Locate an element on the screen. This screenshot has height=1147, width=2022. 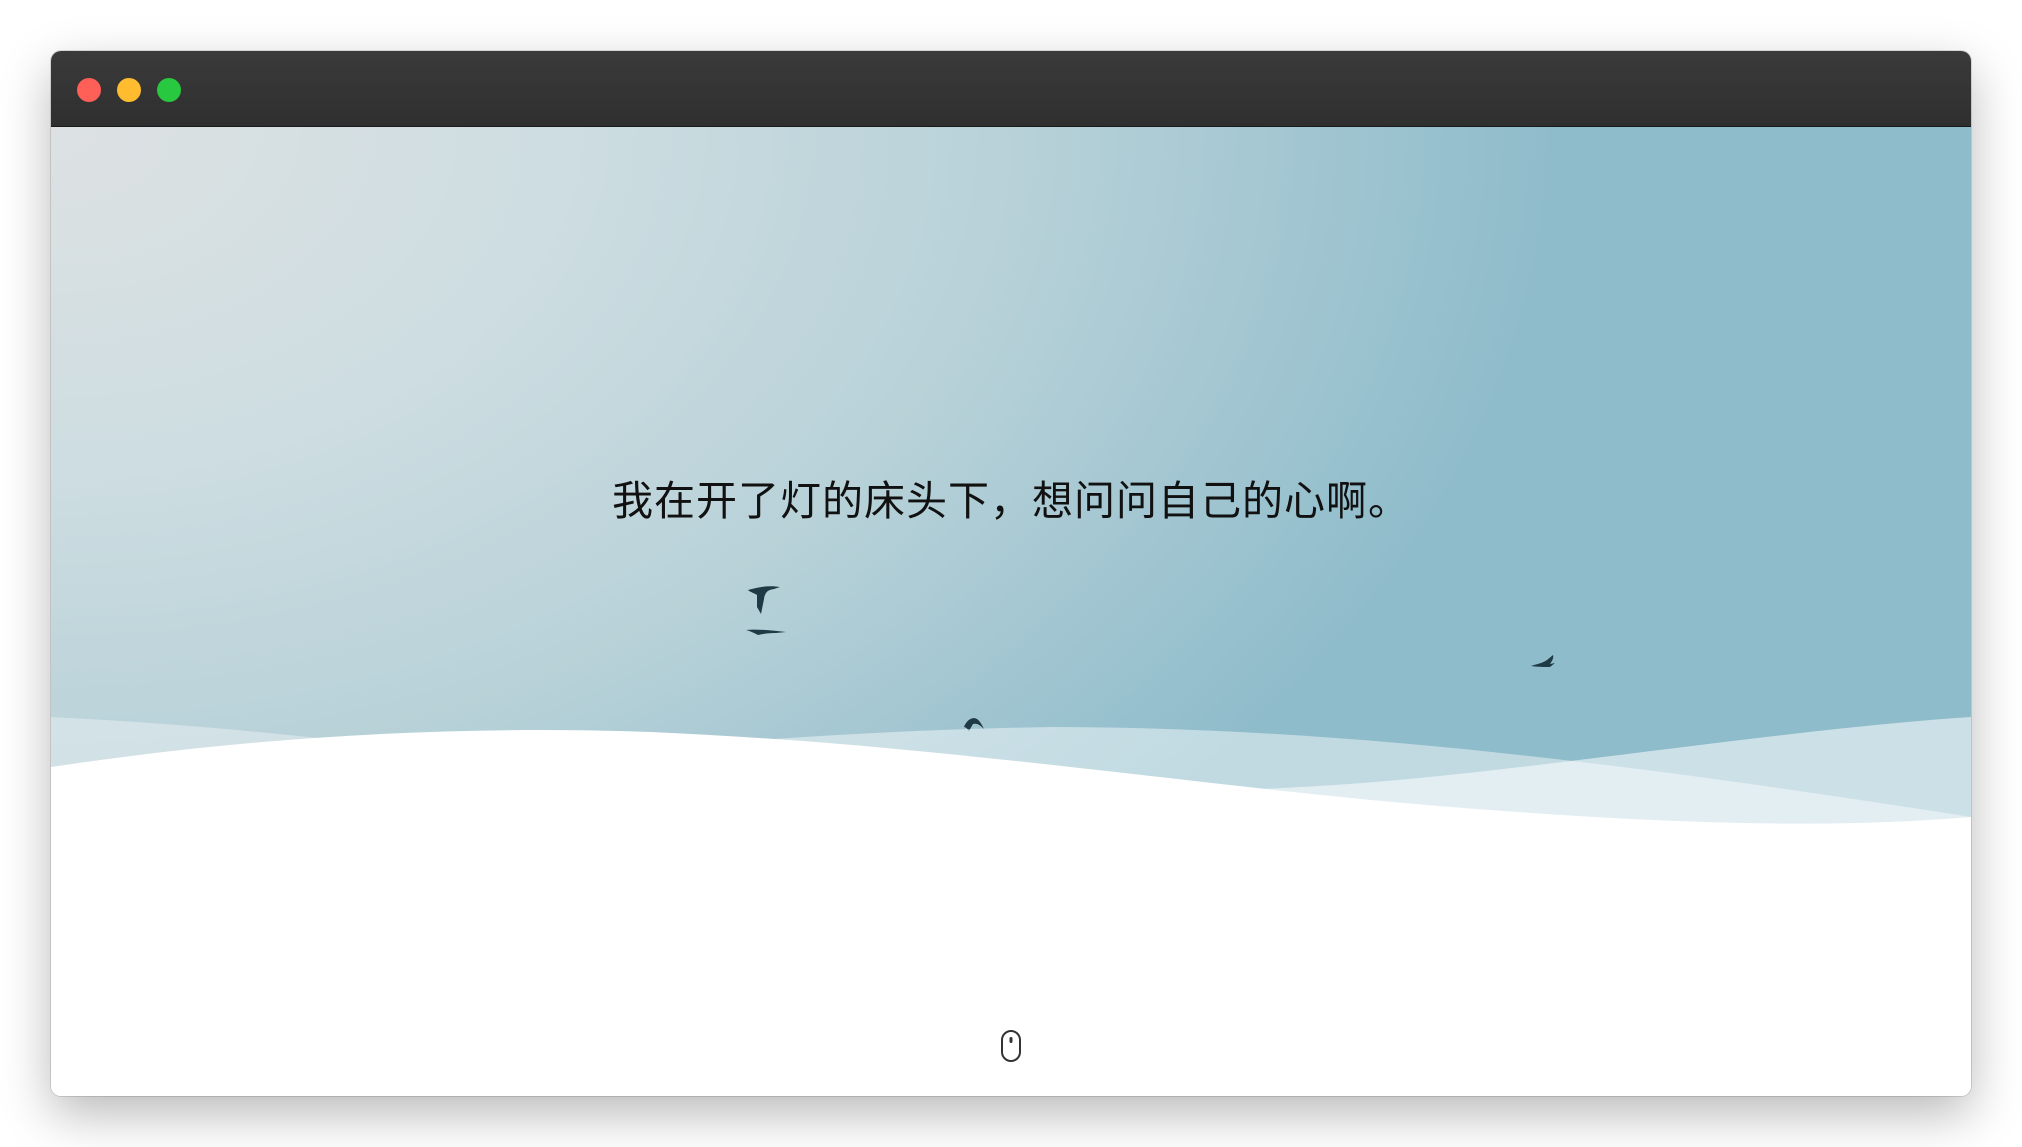
close-button is located at coordinates (89, 90).